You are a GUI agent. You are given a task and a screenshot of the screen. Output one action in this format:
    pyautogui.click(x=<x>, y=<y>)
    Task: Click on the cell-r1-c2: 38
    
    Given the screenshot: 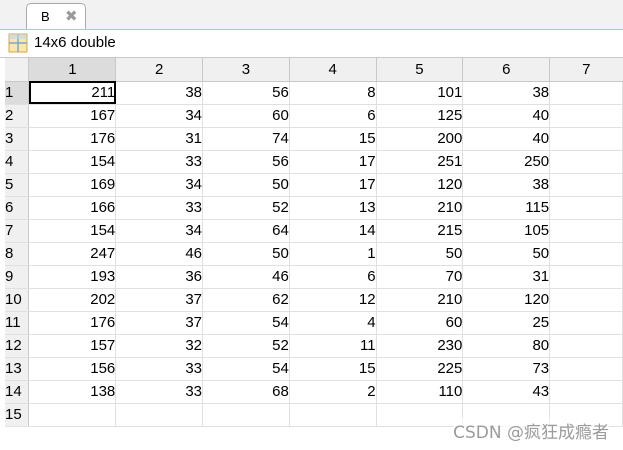 What is the action you would take?
    pyautogui.click(x=159, y=93)
    